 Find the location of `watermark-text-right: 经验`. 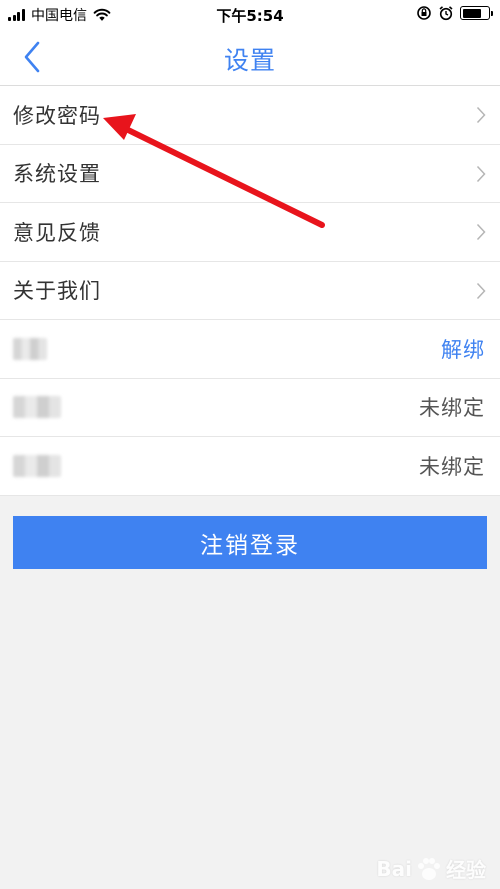

watermark-text-right: 经验 is located at coordinates (466, 870).